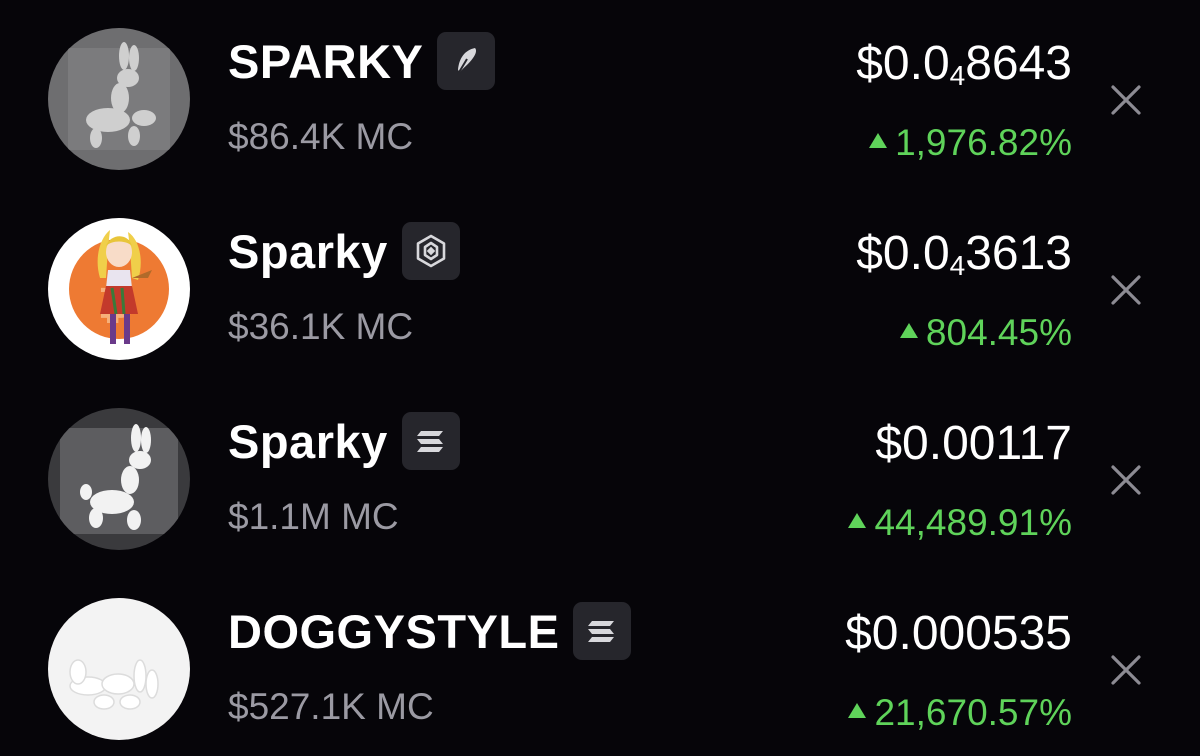 This screenshot has width=1200, height=756. I want to click on feather-icon, so click(466, 61).